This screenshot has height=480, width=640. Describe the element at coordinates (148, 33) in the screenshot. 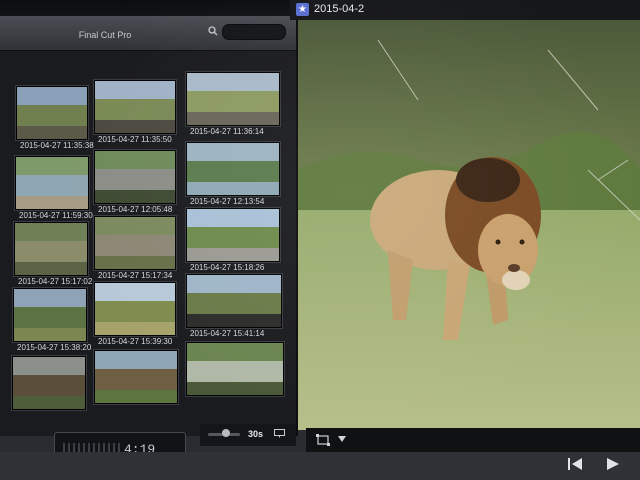

I see `window-titlebar: Final Cut Pro` at that location.